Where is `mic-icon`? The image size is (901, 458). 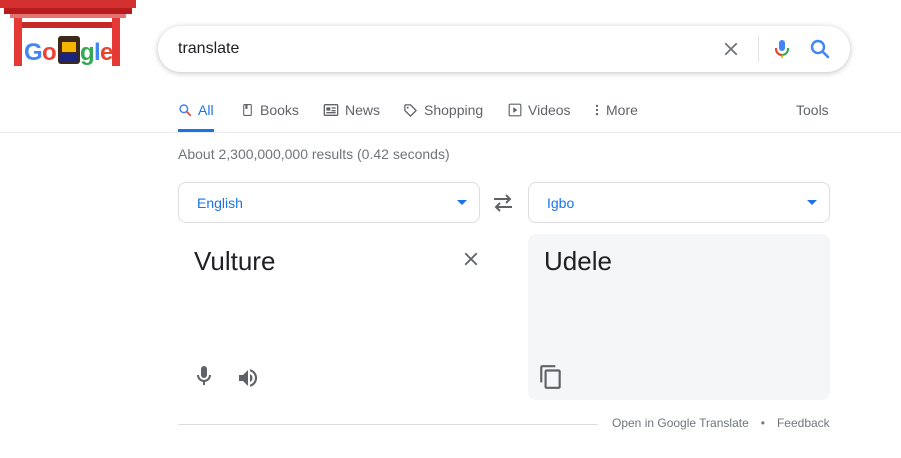
mic-icon is located at coordinates (204, 376).